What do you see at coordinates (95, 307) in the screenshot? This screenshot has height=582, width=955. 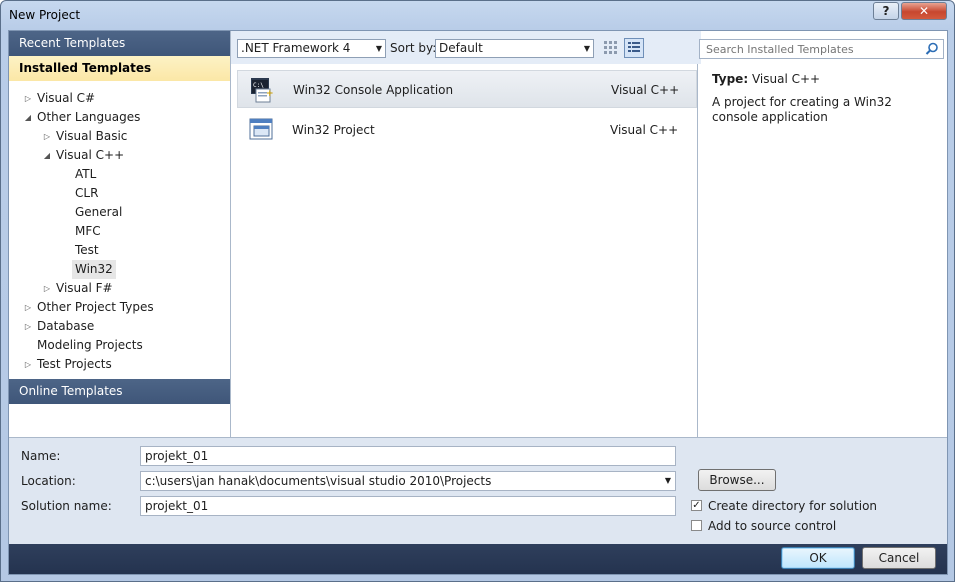 I see `tree-item: Other Project Types` at bounding box center [95, 307].